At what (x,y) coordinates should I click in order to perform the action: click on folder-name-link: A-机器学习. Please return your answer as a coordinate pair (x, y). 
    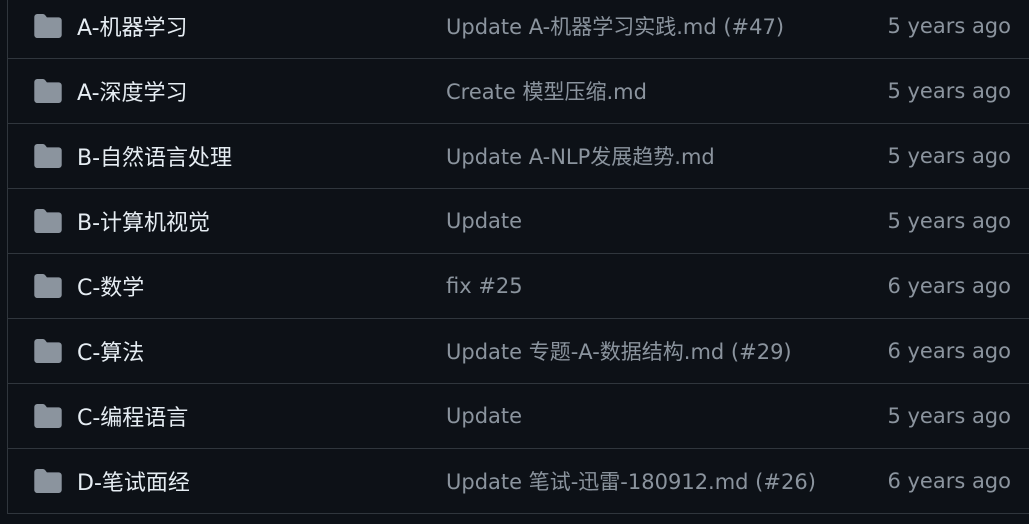
    Looking at the image, I should click on (132, 26).